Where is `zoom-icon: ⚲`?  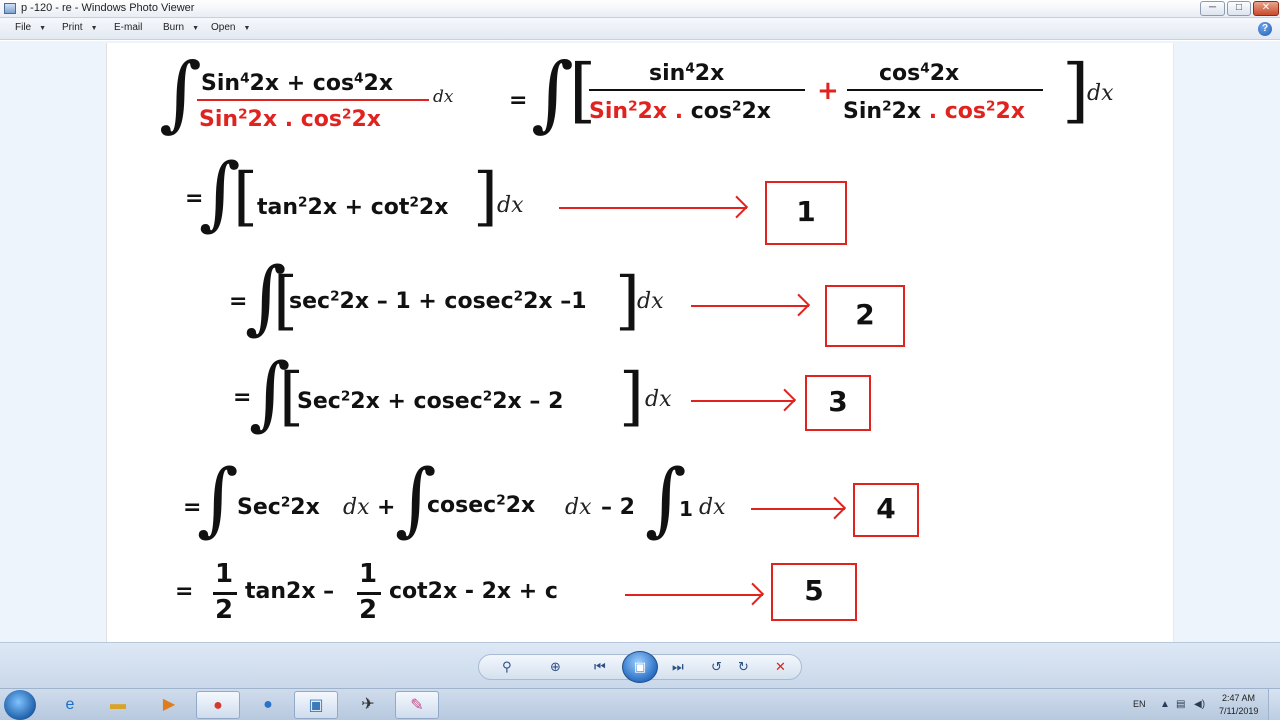
zoom-icon: ⚲ is located at coordinates (507, 667).